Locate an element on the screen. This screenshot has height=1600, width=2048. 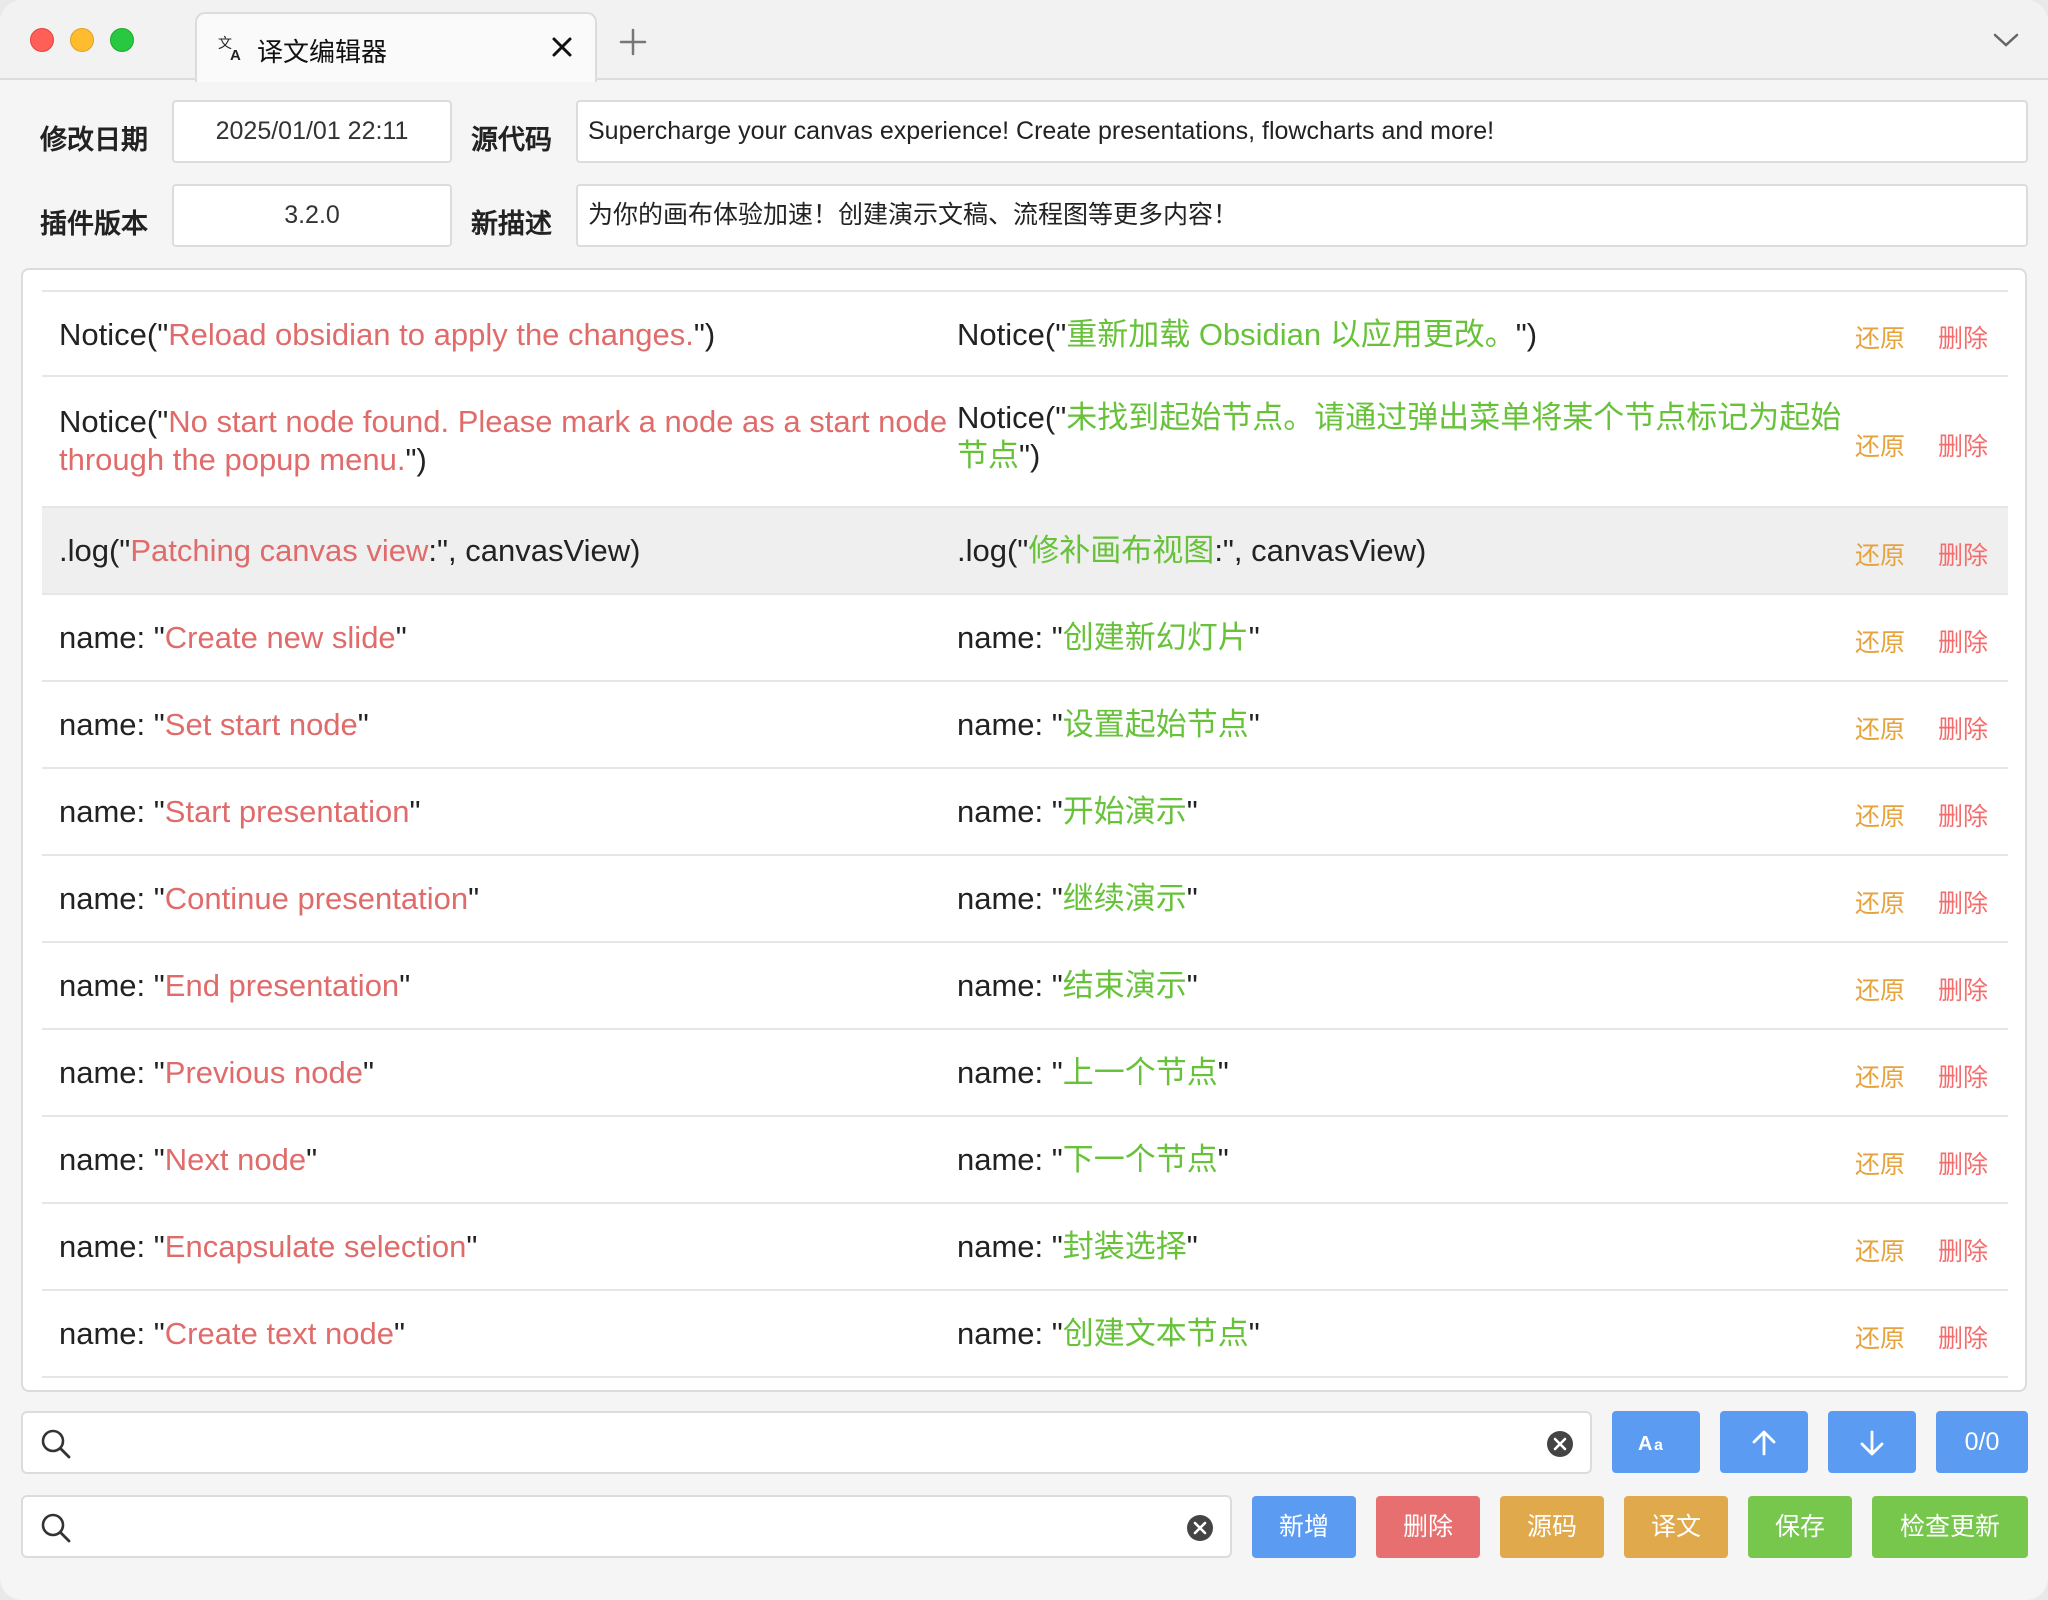
new-description-field: 为你的画布体验加速！创建演示文稿、流程图等更多内容！ is located at coordinates (1302, 215).